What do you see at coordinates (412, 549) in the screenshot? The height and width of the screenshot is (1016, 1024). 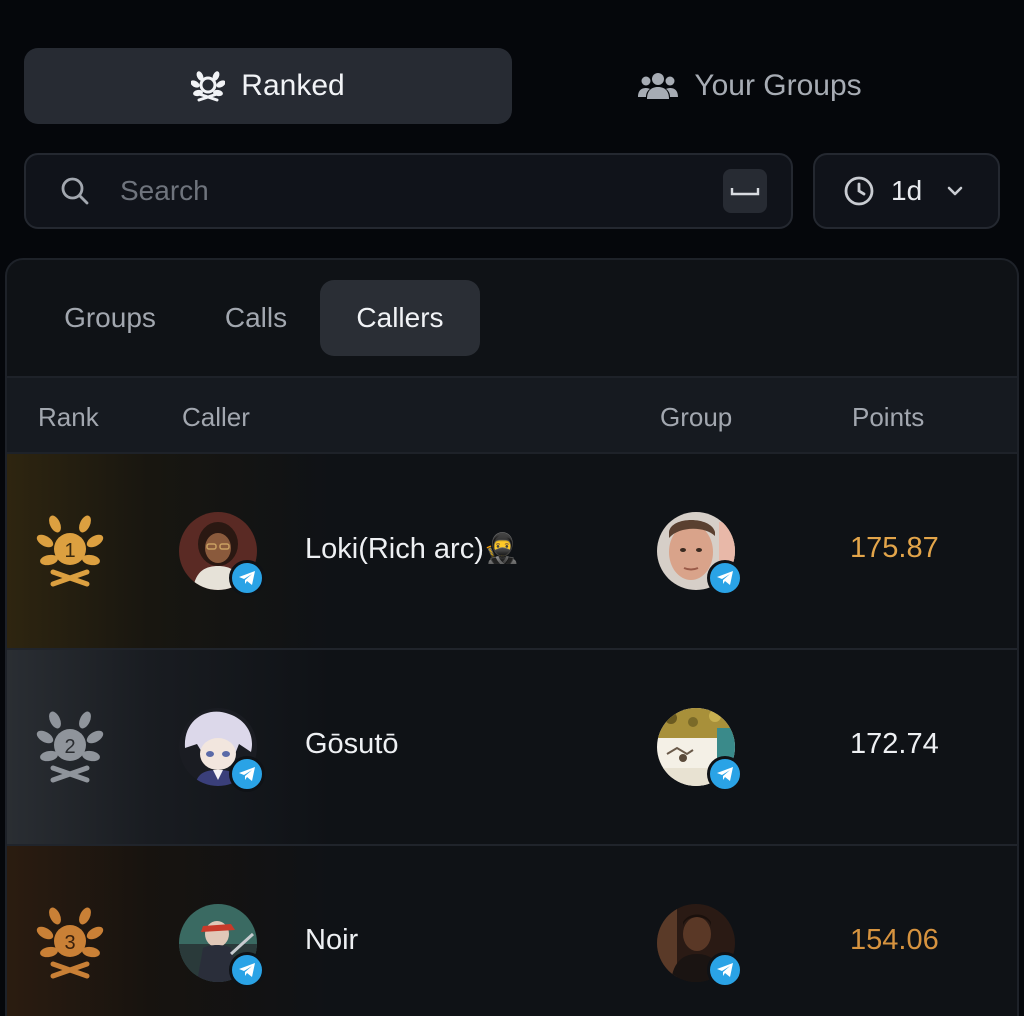 I see `caller-name: Loki(Rich arc)🥷` at bounding box center [412, 549].